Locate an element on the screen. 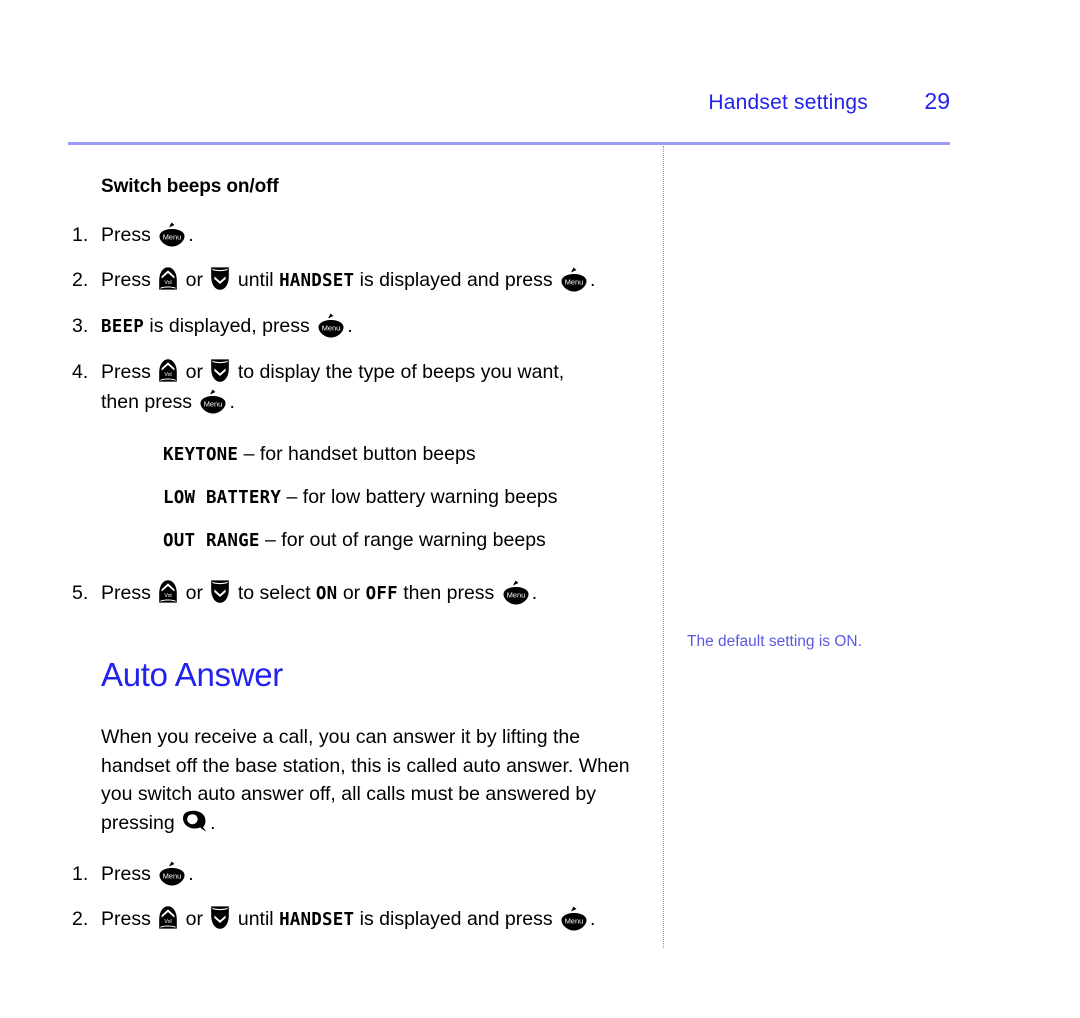 Image resolution: width=1080 pixels, height=1018 pixels. talk-button-icon is located at coordinates (195, 821).